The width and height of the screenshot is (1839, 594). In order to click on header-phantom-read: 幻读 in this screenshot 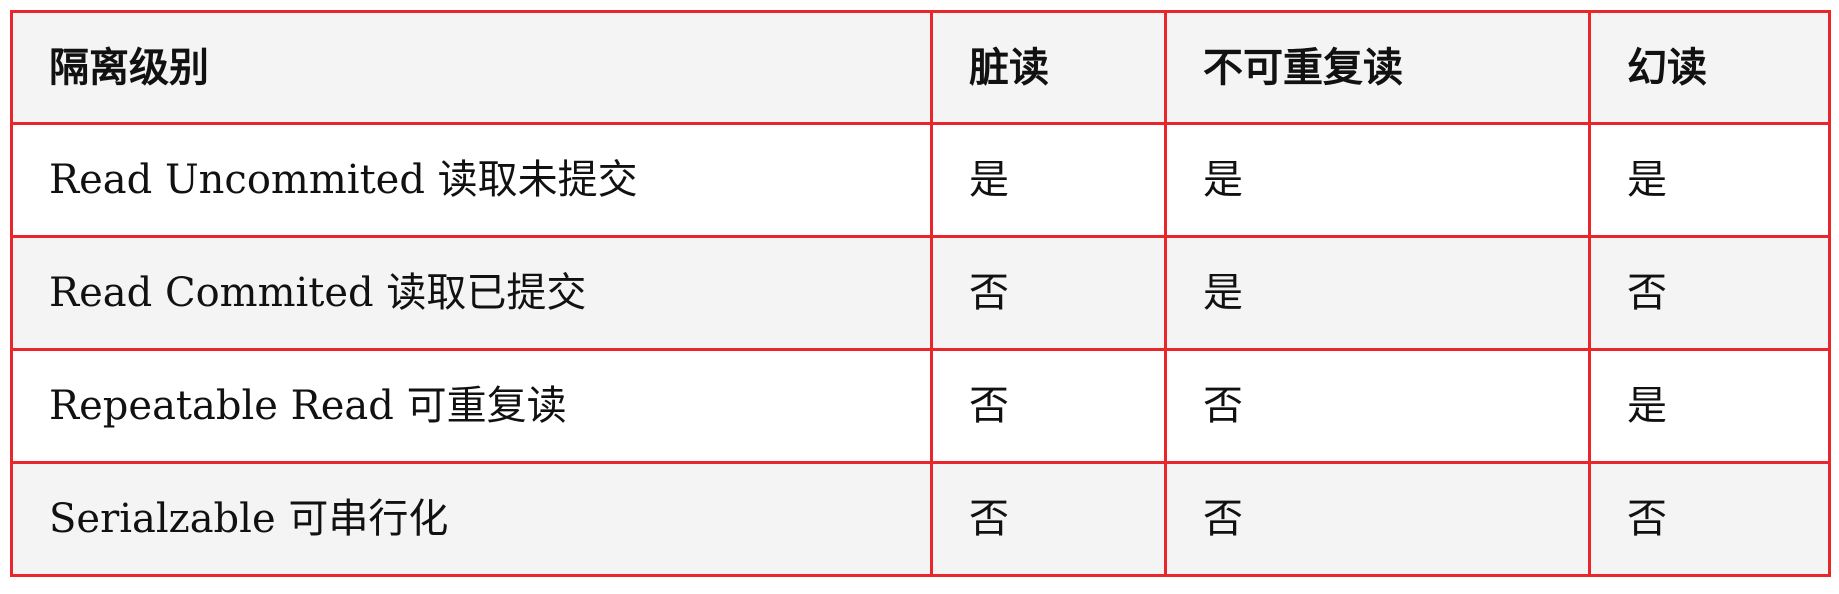, I will do `click(1709, 67)`.